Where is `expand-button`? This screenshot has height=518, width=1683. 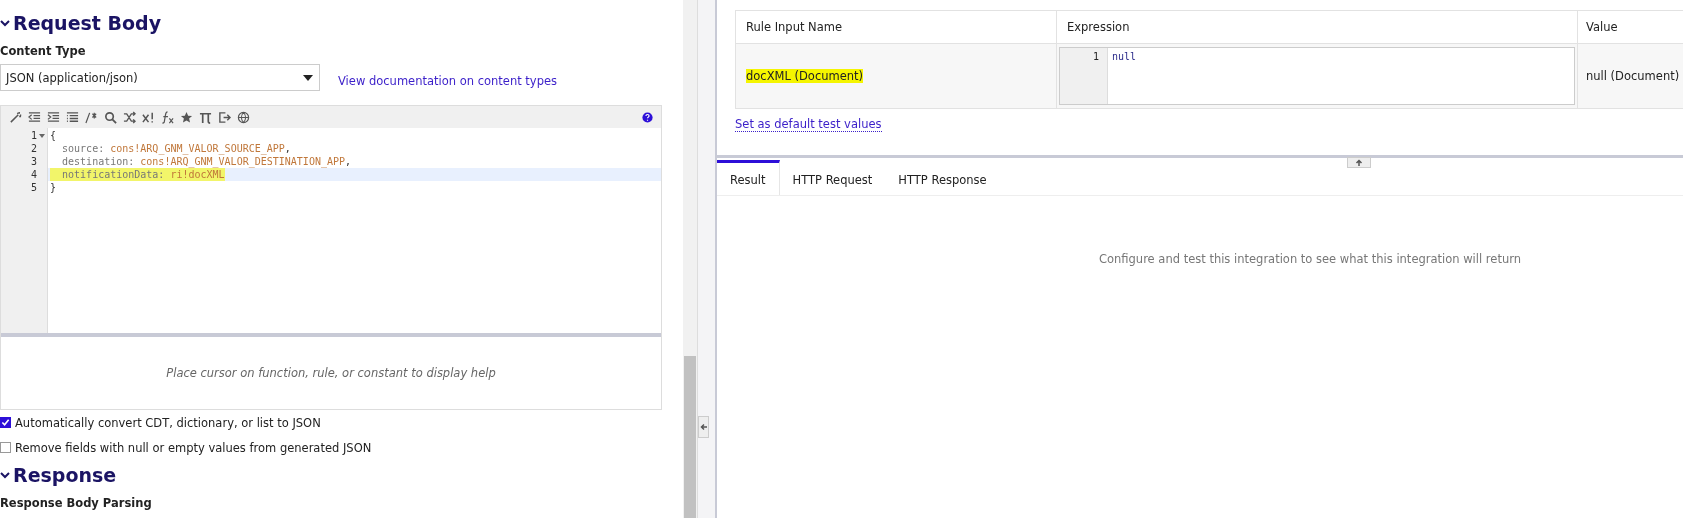 expand-button is located at coordinates (1359, 162).